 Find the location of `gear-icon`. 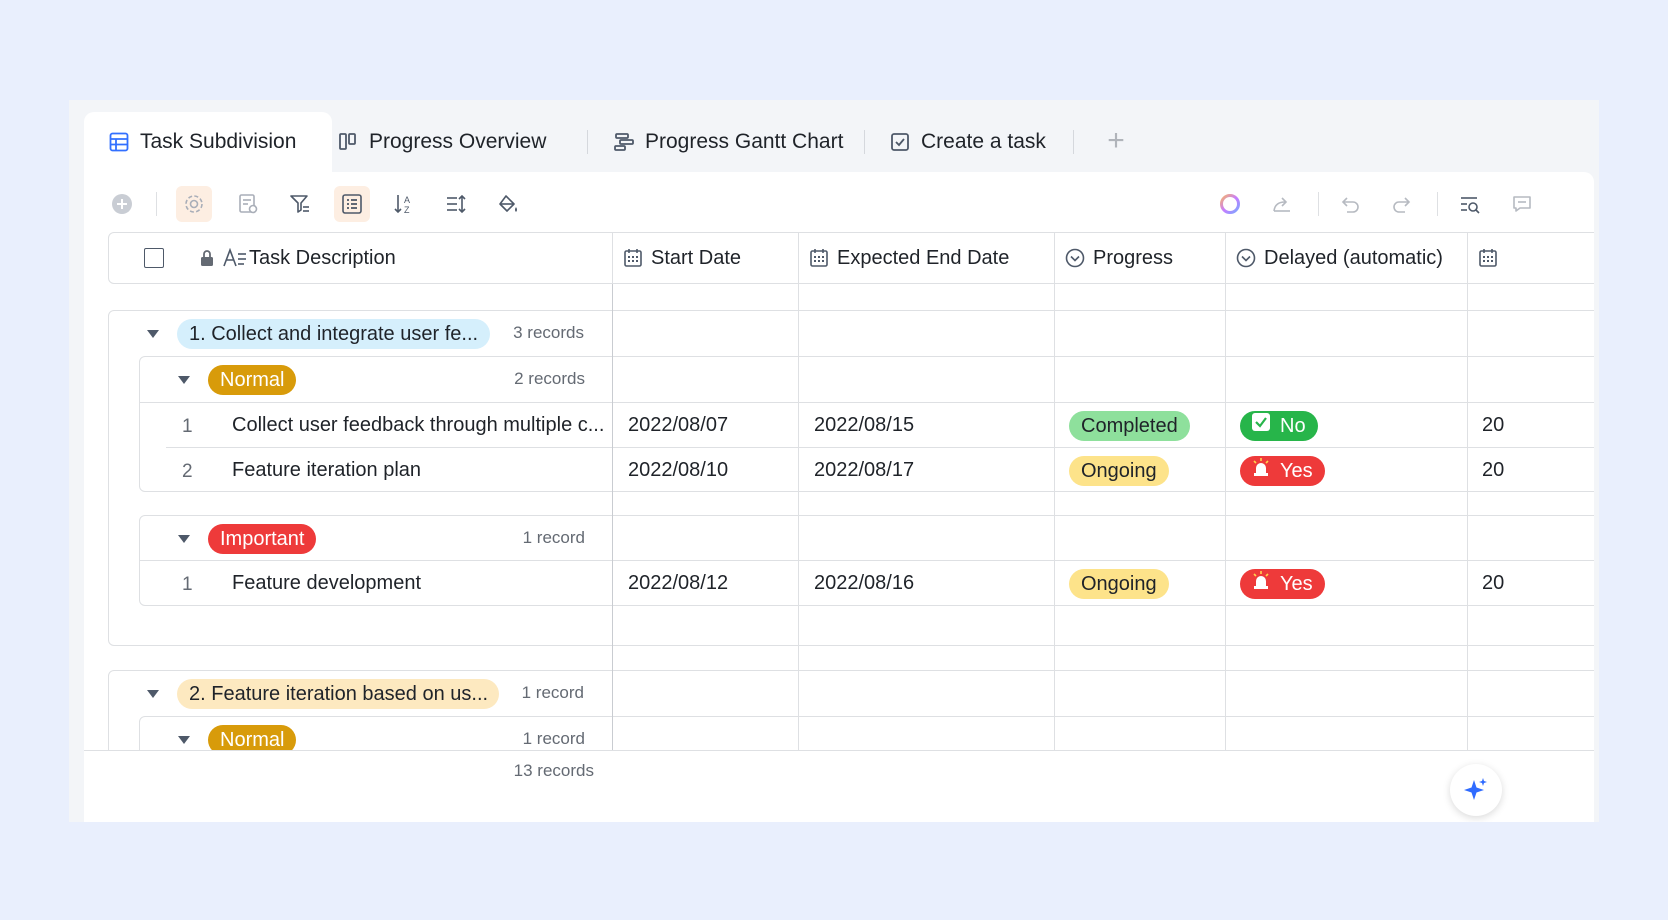

gear-icon is located at coordinates (194, 204).